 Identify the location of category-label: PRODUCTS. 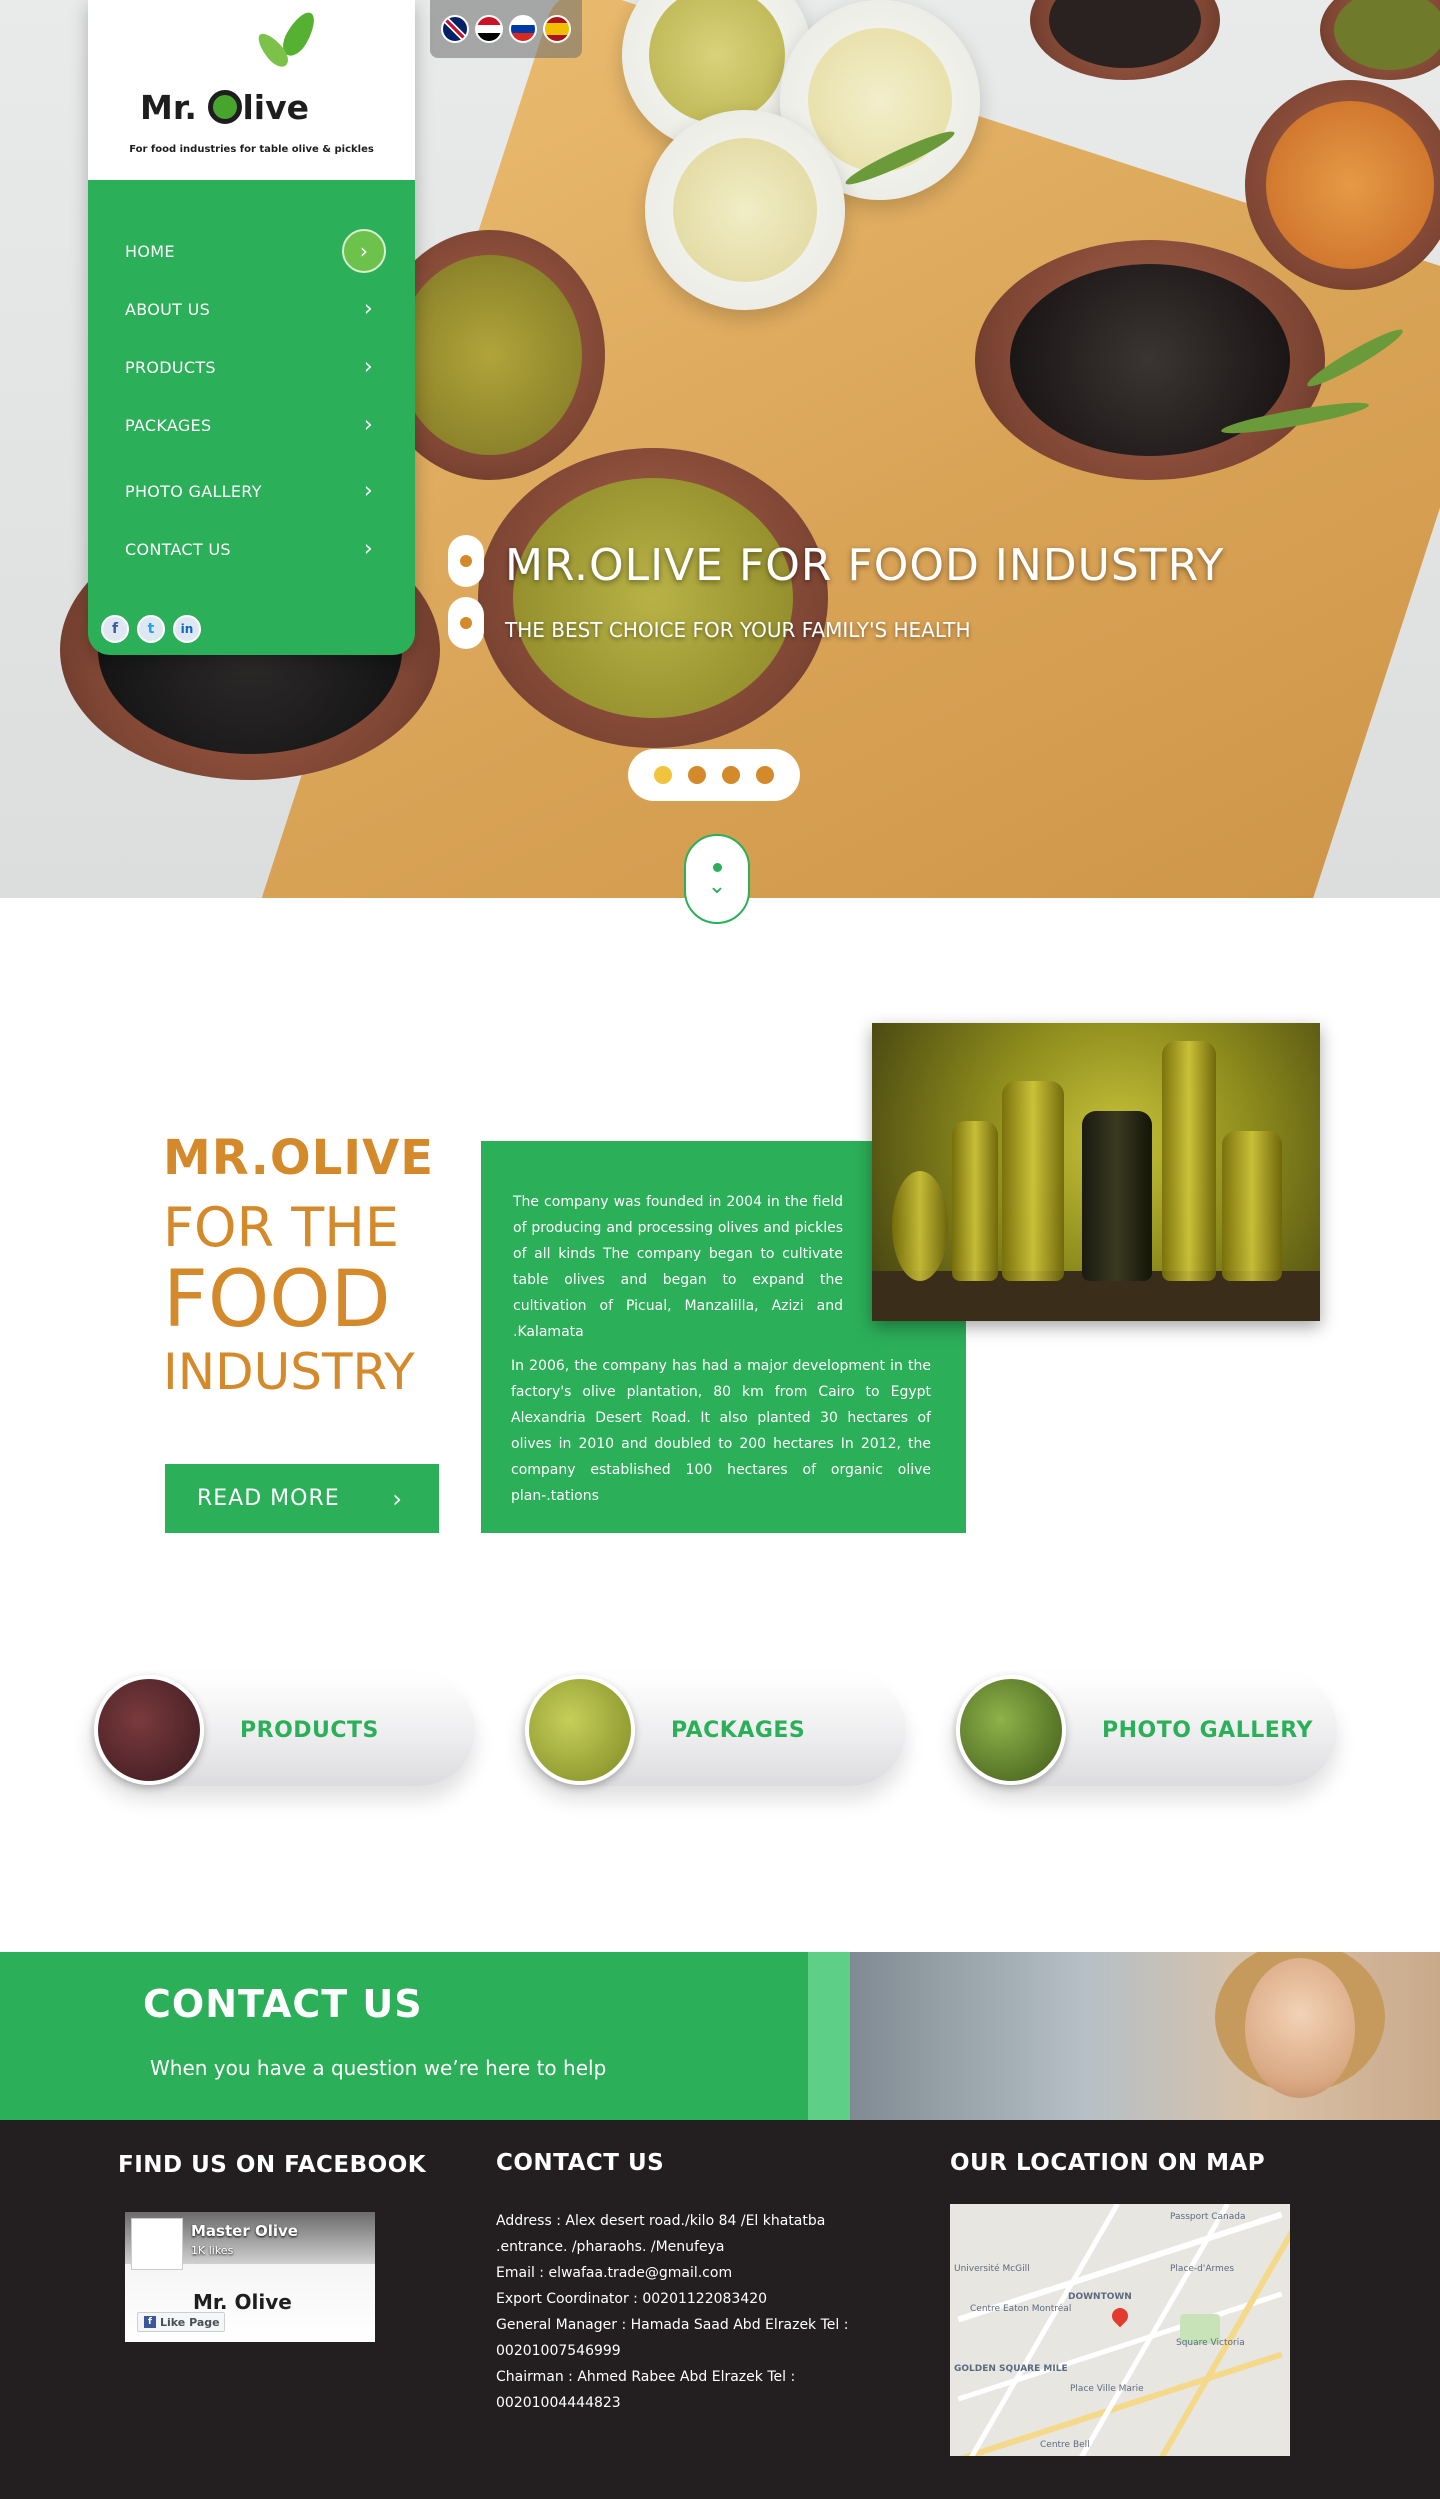
(309, 1730).